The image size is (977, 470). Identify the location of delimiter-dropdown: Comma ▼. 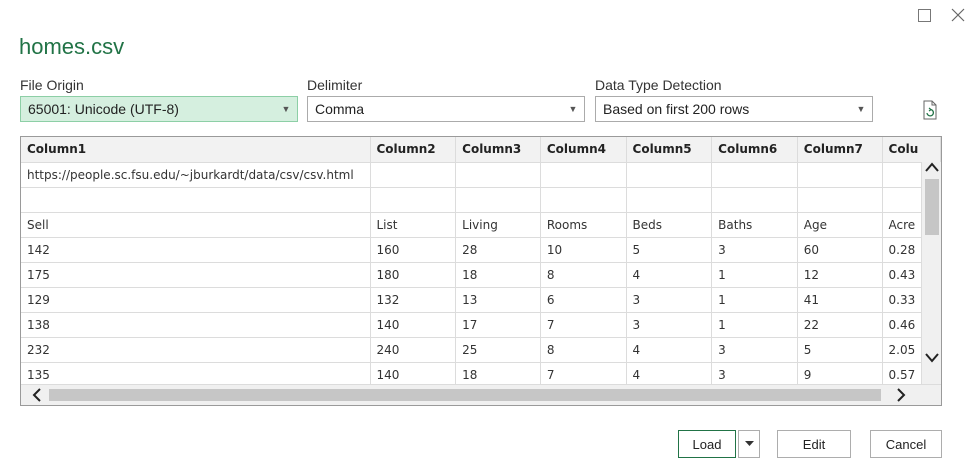
(446, 109).